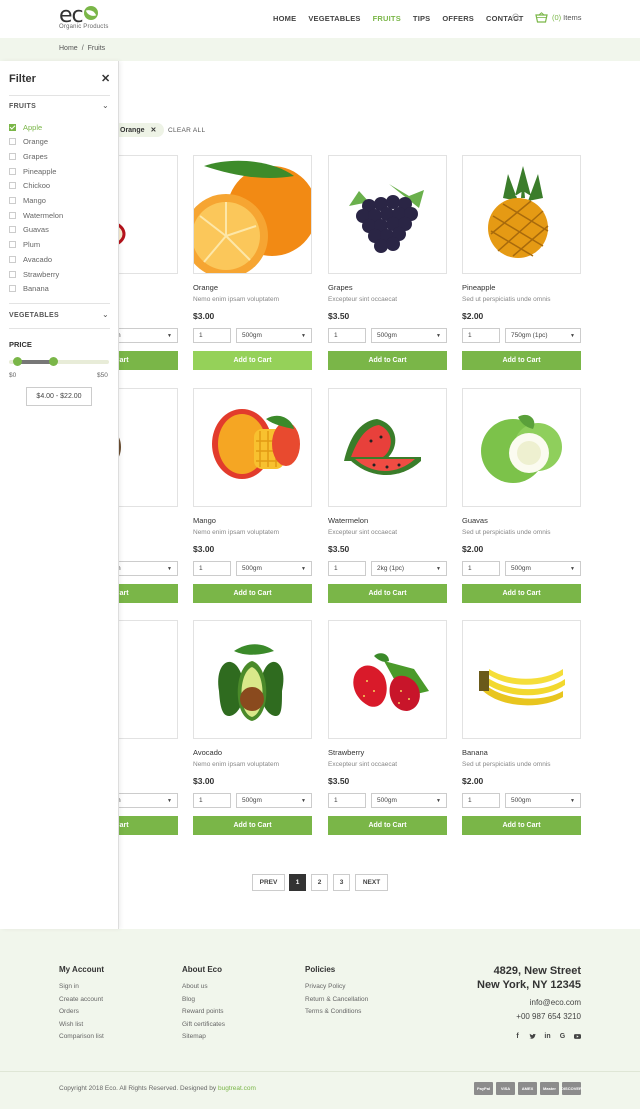 The image size is (640, 1109). I want to click on fruit-filter-option: Mango, so click(27, 201).